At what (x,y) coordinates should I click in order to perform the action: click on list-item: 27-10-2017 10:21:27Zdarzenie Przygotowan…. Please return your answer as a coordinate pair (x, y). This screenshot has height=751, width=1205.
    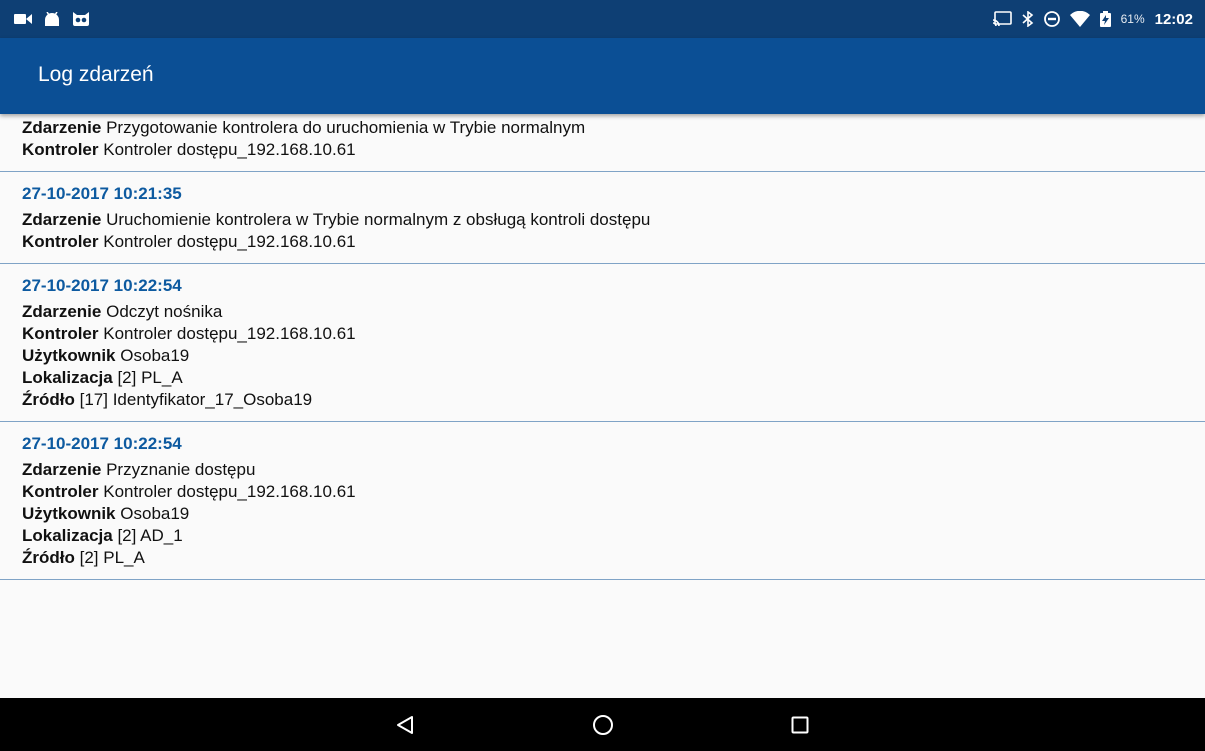
    Looking at the image, I should click on (602, 143).